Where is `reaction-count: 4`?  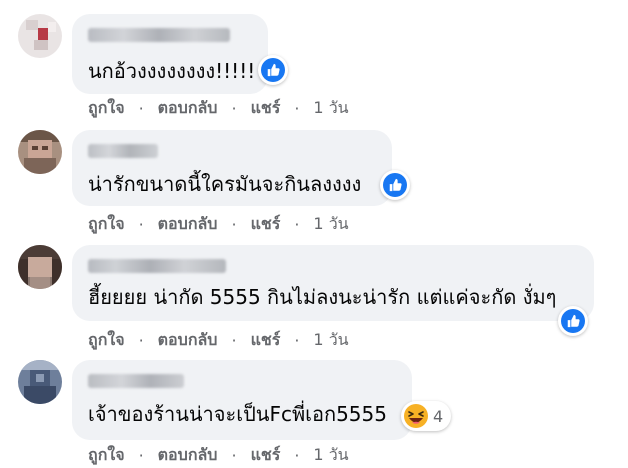
reaction-count: 4 is located at coordinates (438, 416).